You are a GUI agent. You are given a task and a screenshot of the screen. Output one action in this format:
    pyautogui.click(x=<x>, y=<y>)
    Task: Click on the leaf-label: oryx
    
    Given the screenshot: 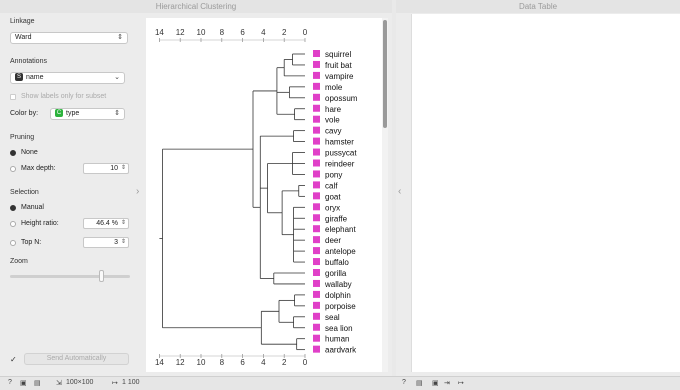 What is the action you would take?
    pyautogui.click(x=332, y=207)
    